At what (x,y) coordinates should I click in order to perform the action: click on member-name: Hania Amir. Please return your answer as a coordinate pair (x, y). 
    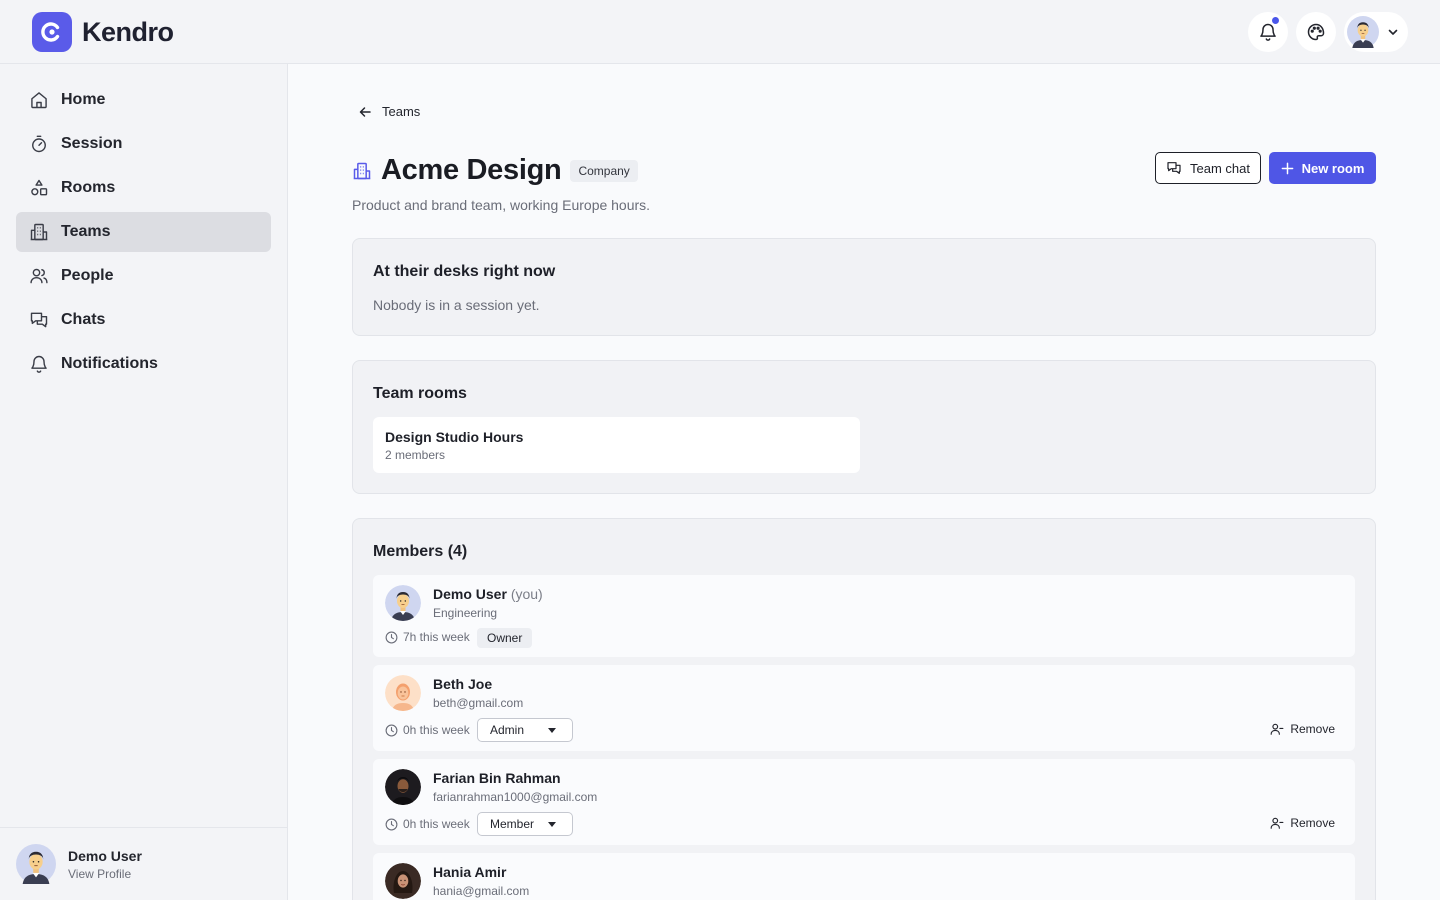
    Looking at the image, I should click on (470, 872).